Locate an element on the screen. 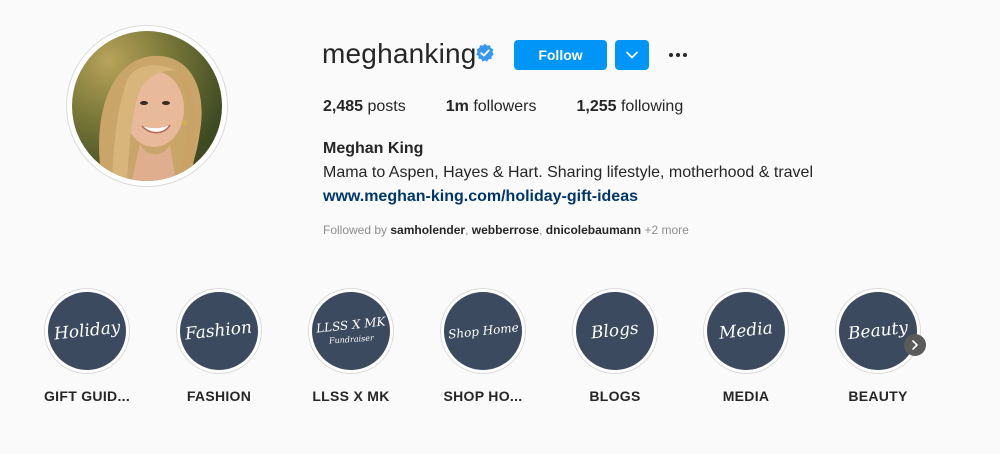 This screenshot has width=1000, height=454. highlight-ring: LLSS X MK Fundraiser is located at coordinates (351, 331).